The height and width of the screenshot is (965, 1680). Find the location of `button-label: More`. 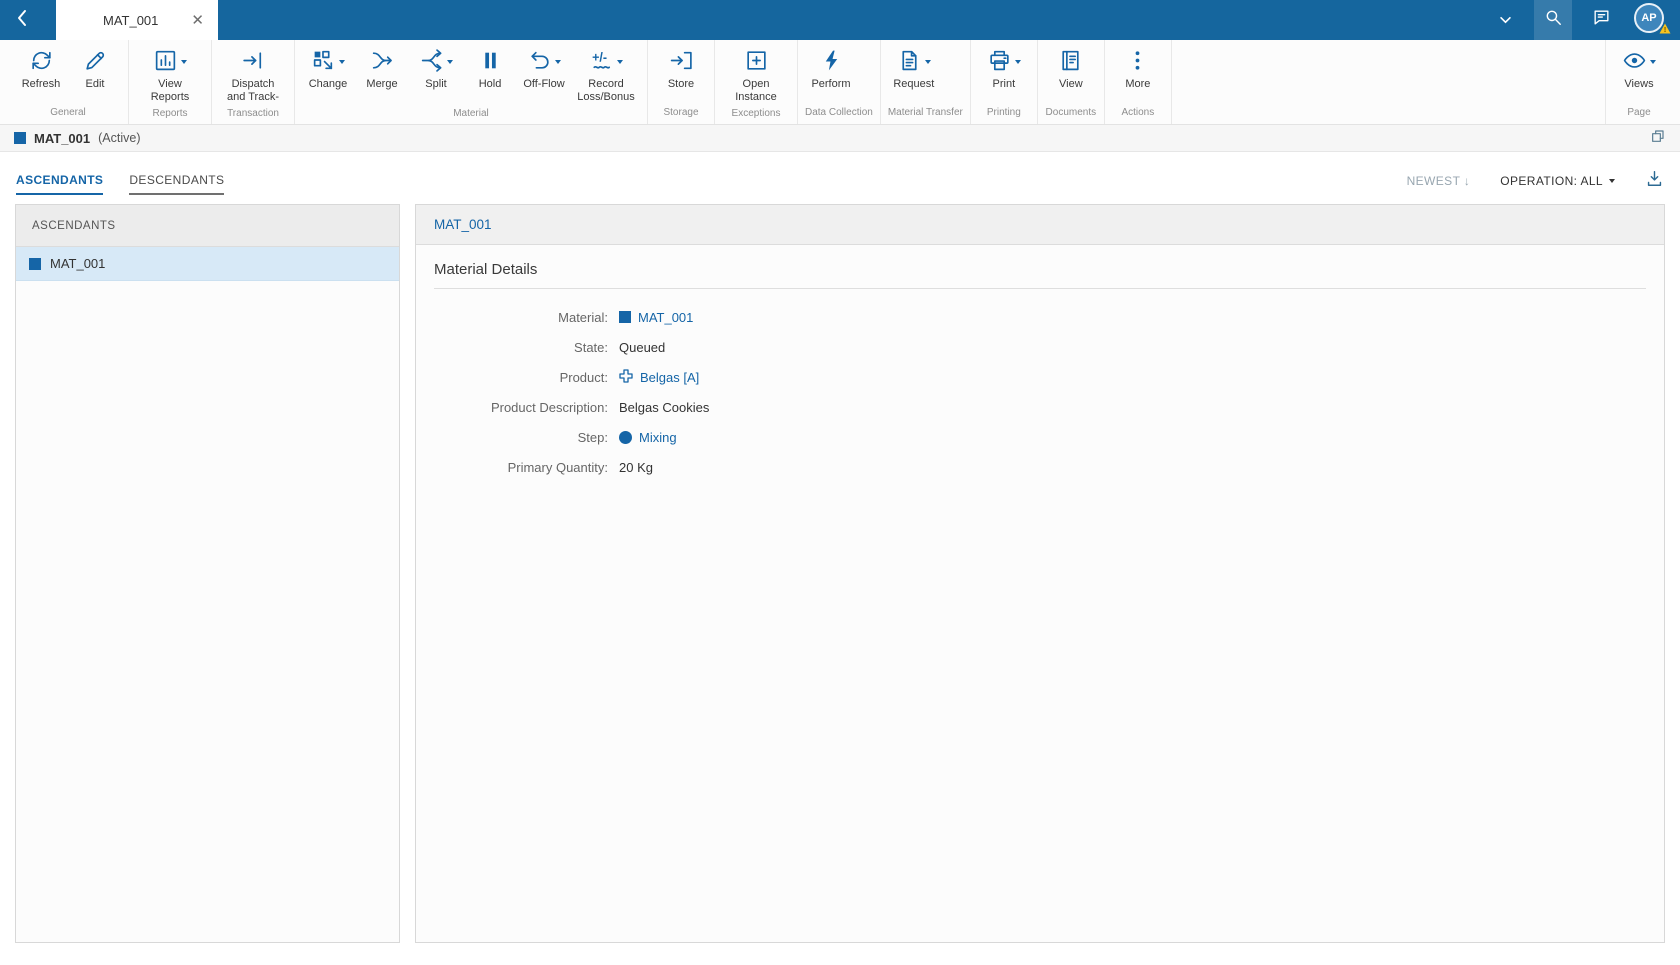

button-label: More is located at coordinates (1138, 84).